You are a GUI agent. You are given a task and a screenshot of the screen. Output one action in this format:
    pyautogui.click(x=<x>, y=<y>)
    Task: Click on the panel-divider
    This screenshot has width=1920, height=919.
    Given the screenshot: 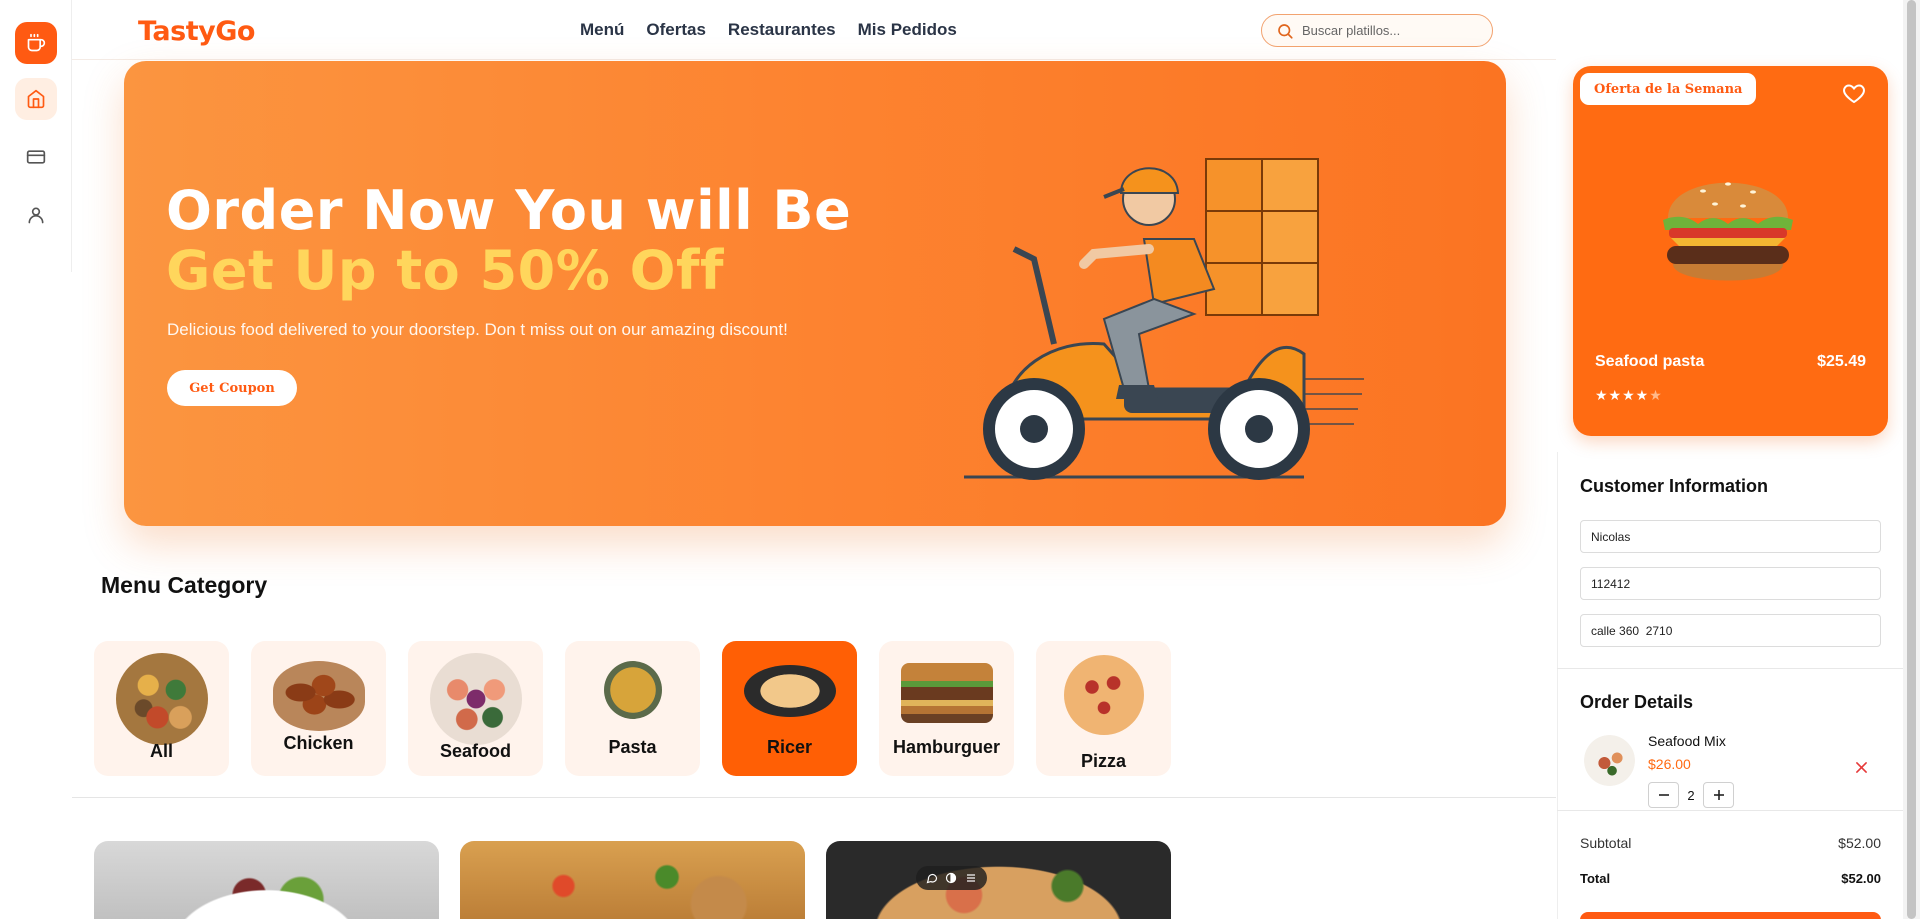 What is the action you would take?
    pyautogui.click(x=1557, y=685)
    